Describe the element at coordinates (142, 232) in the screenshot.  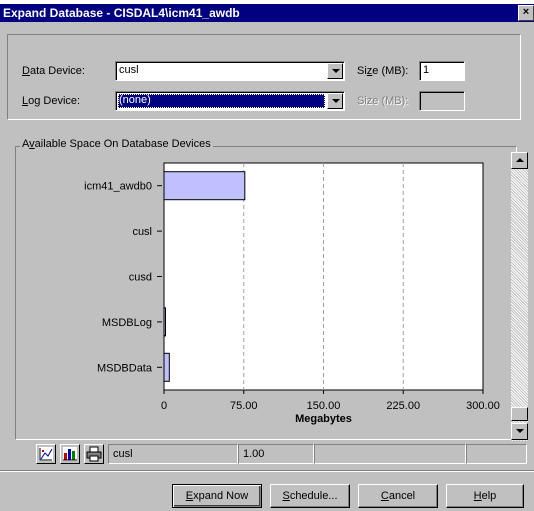
I see `category-label: cusl` at that location.